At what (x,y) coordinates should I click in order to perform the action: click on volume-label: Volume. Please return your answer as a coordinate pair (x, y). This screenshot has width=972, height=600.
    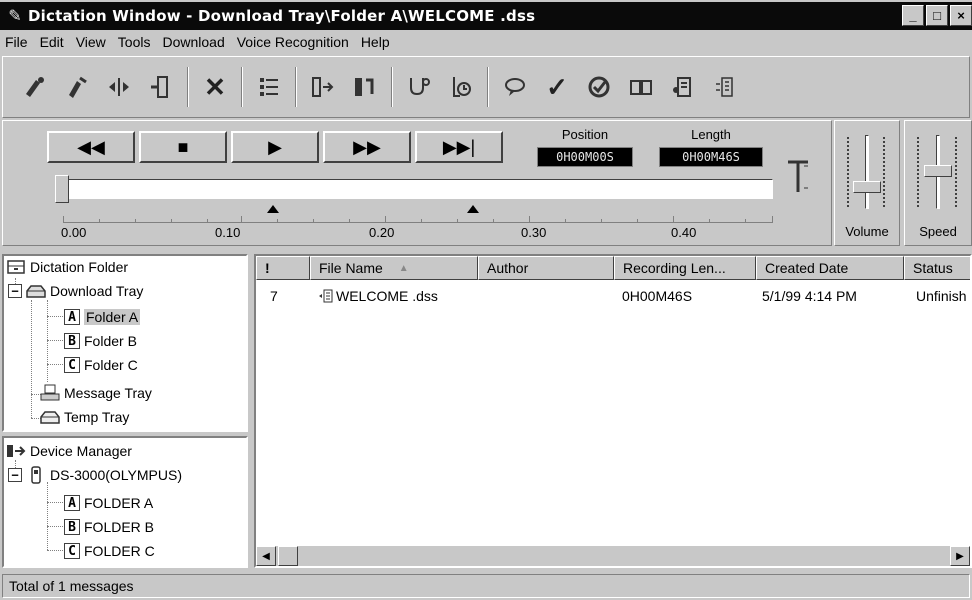
    Looking at the image, I should click on (867, 231).